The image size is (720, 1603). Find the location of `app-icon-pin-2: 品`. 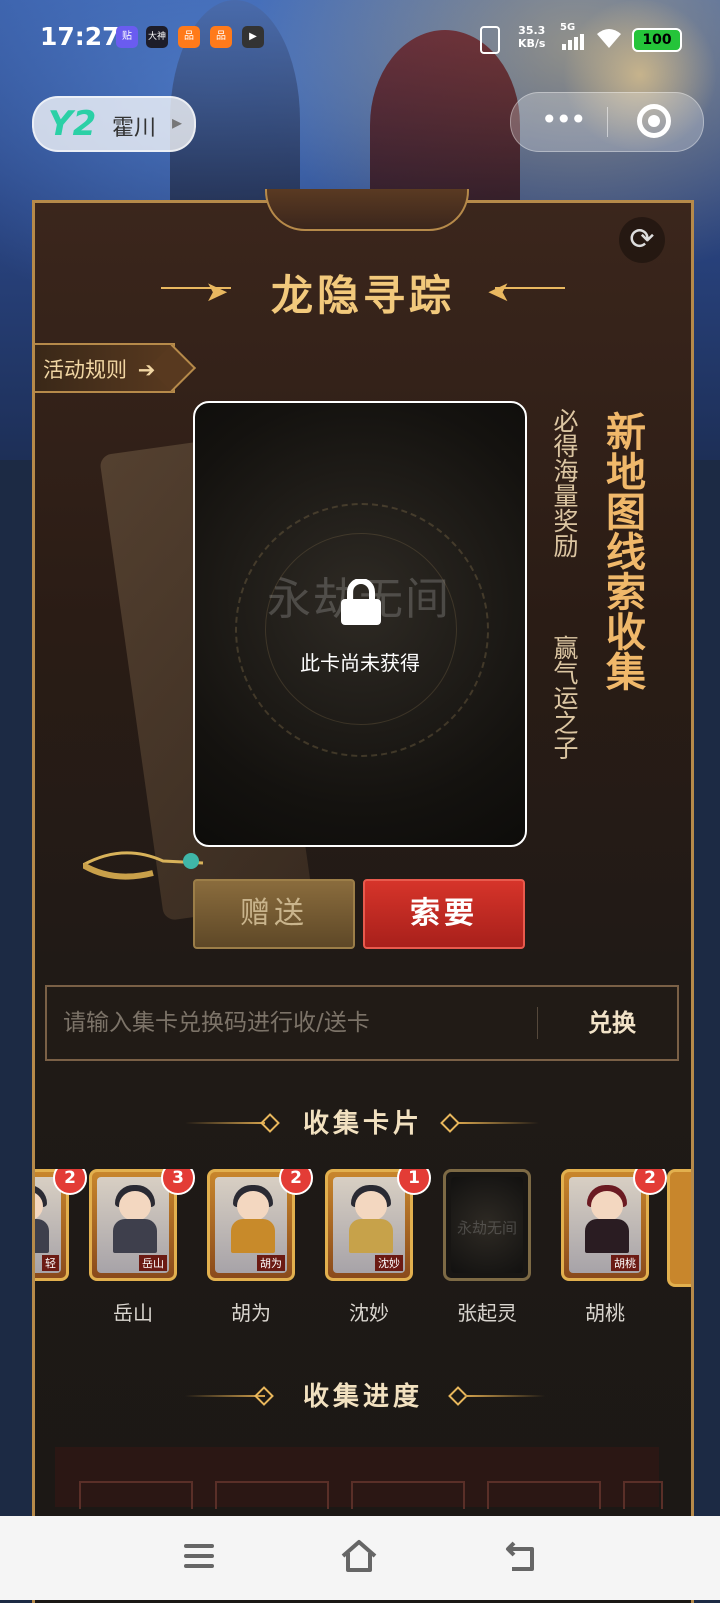

app-icon-pin-2: 品 is located at coordinates (221, 37).